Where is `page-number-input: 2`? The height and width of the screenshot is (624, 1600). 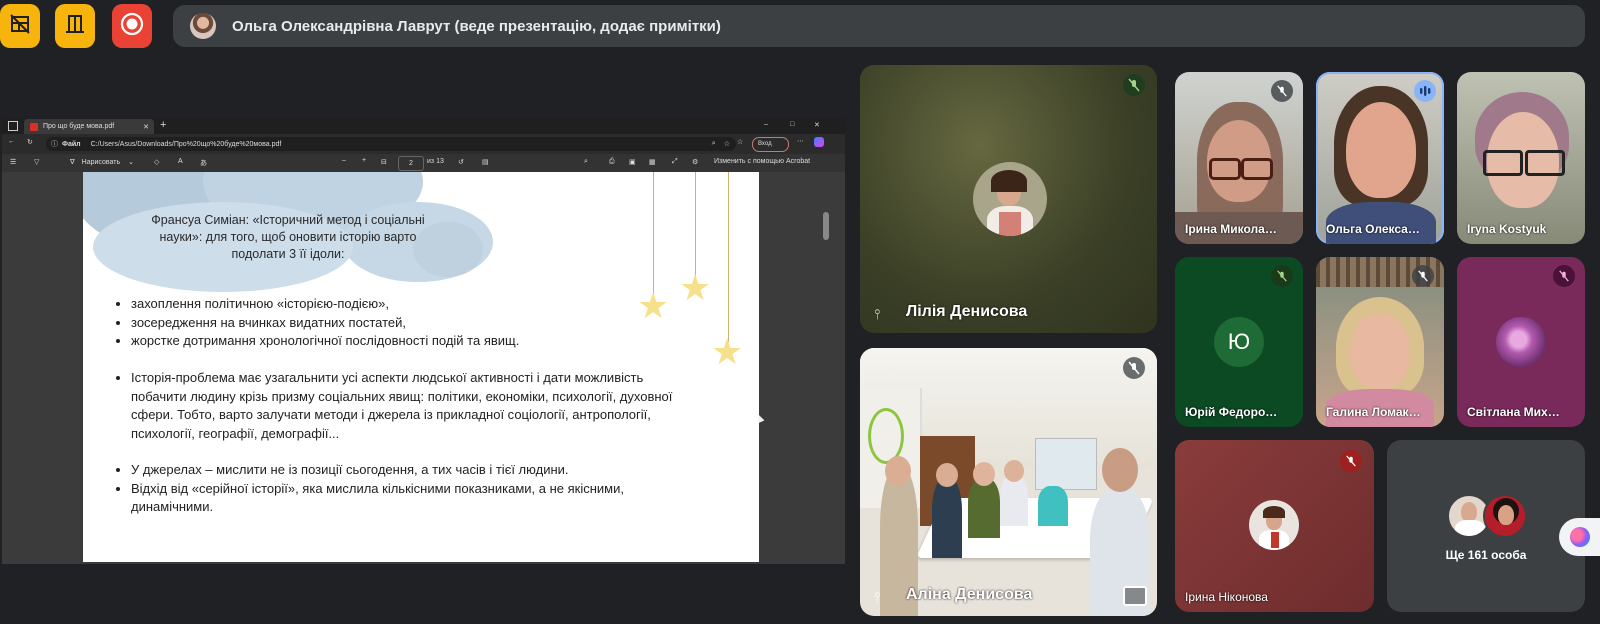 page-number-input: 2 is located at coordinates (411, 163).